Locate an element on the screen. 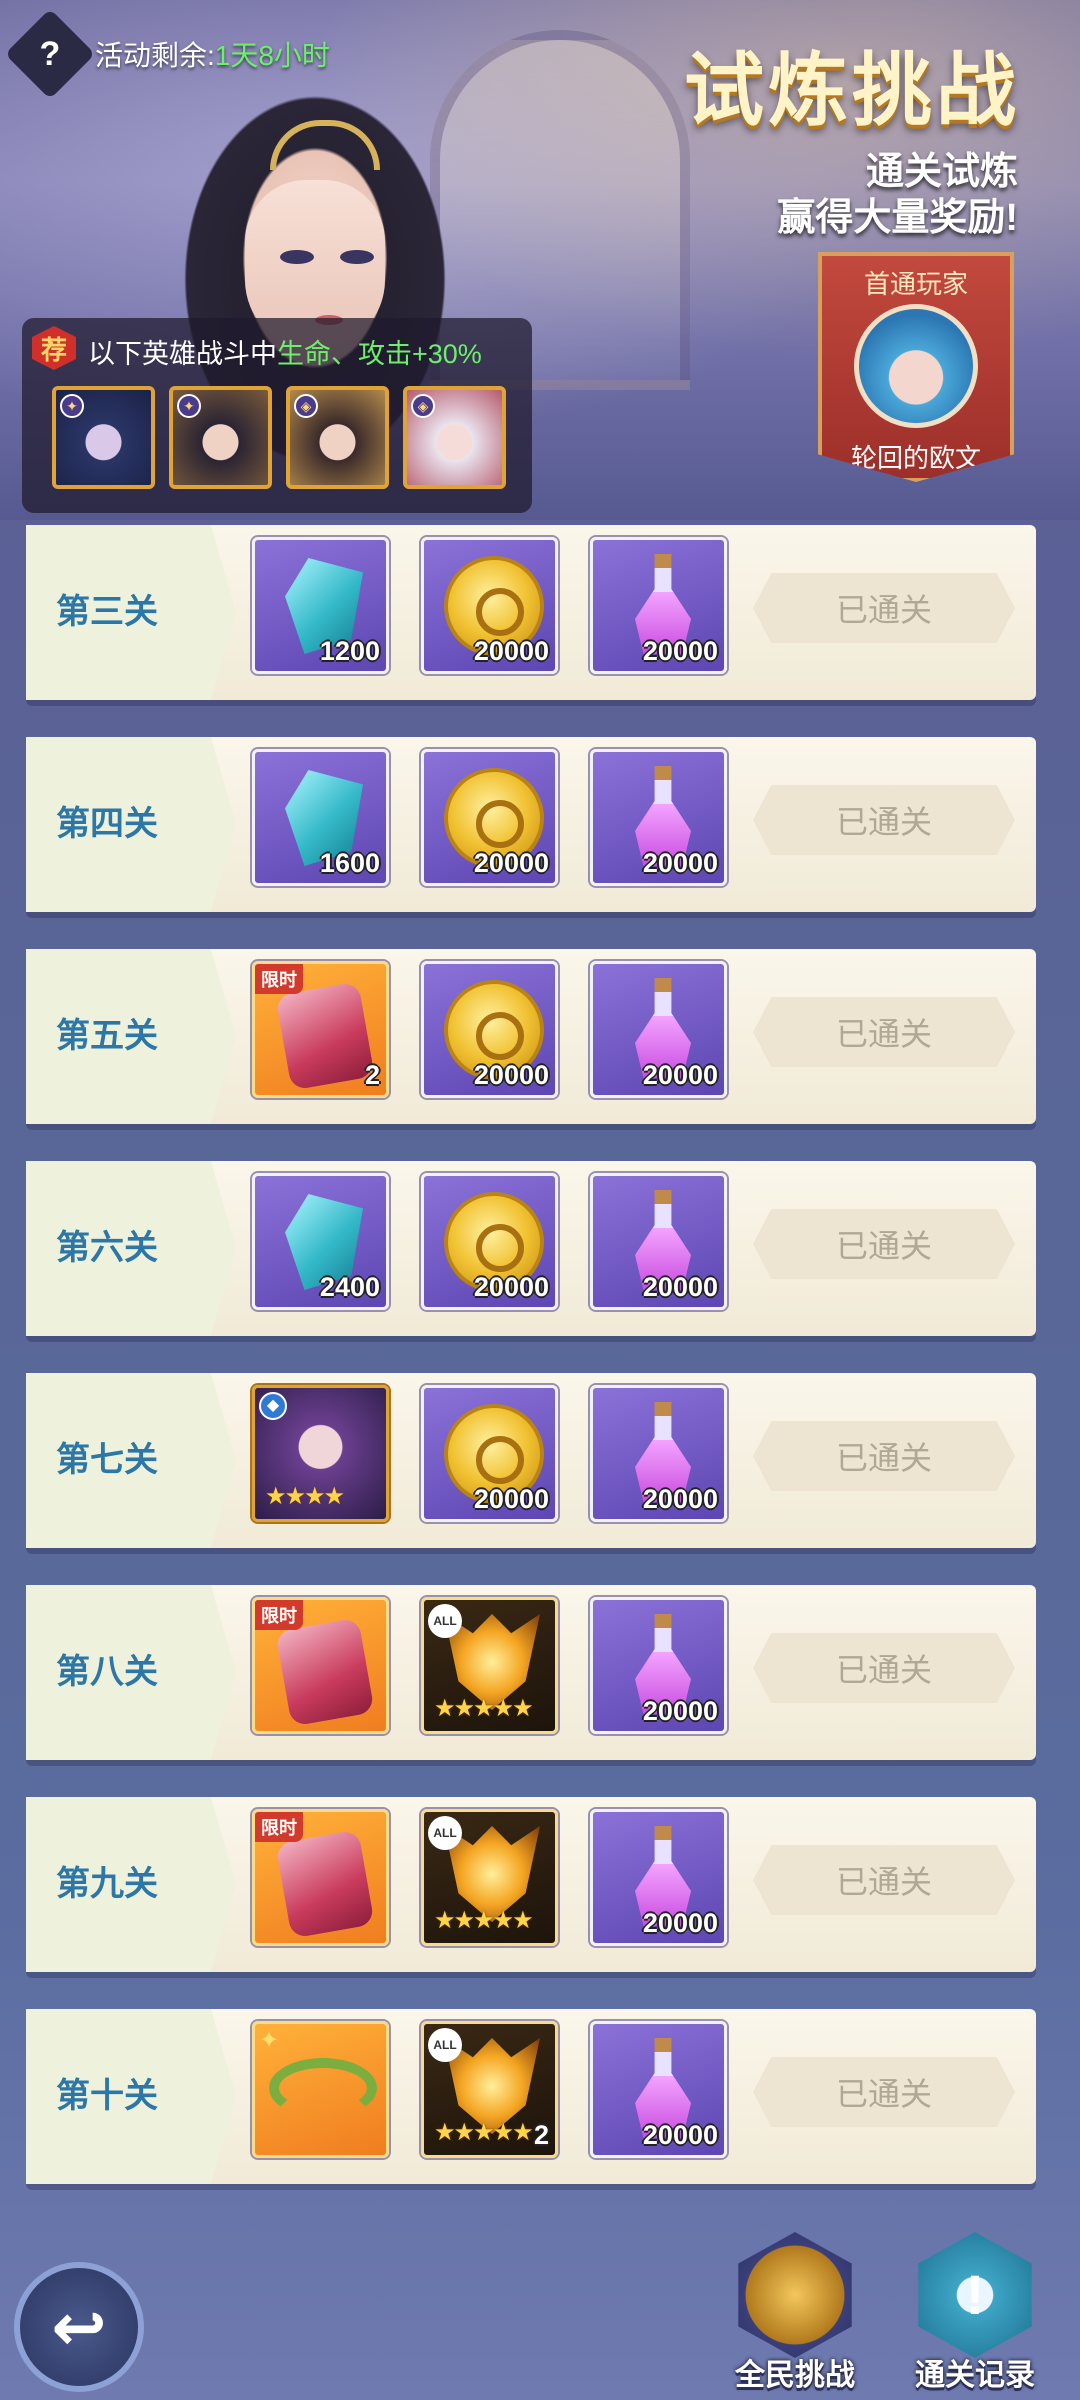 This screenshot has height=2400, width=1080. sparkle-icon: ✦ is located at coordinates (269, 2040).